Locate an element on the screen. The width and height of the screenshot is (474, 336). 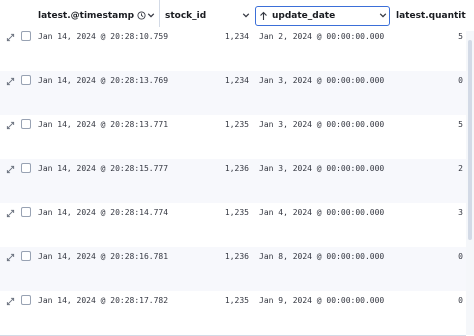
timestamp-cell: Jan 14, 2024 @ 20:28:10.759 is located at coordinates (103, 36).